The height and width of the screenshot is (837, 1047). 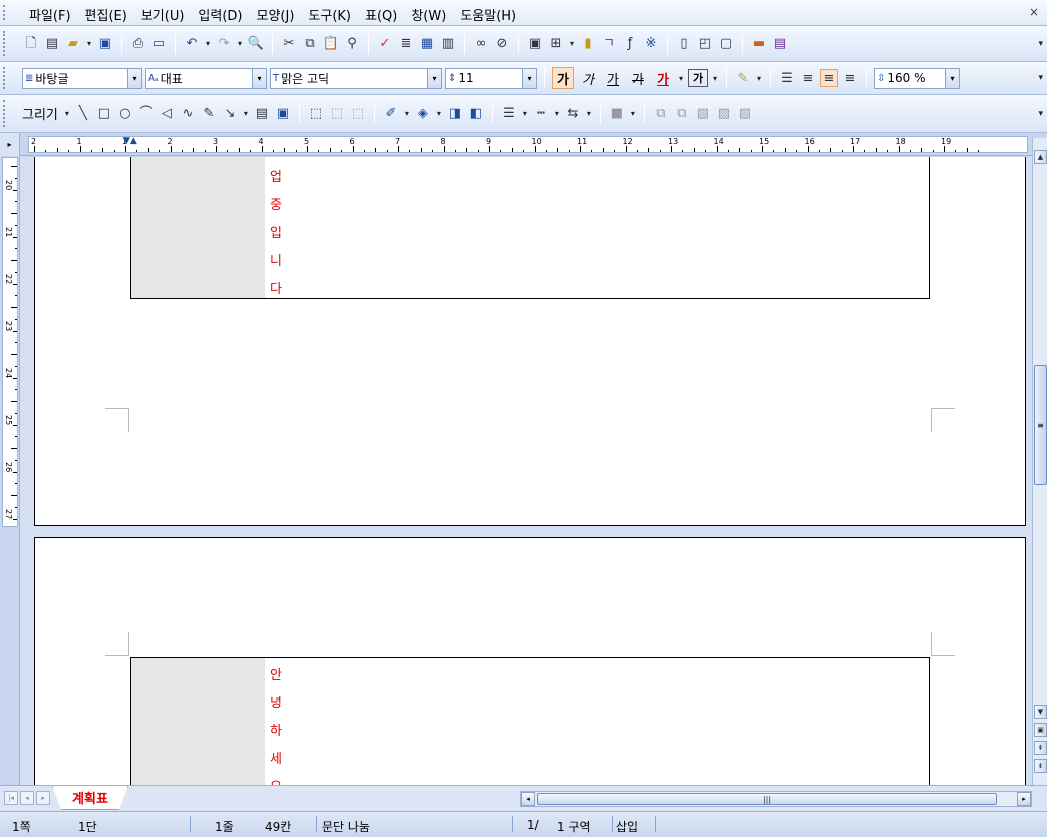 What do you see at coordinates (209, 114) in the screenshot?
I see `pen-tool-icon: ✎` at bounding box center [209, 114].